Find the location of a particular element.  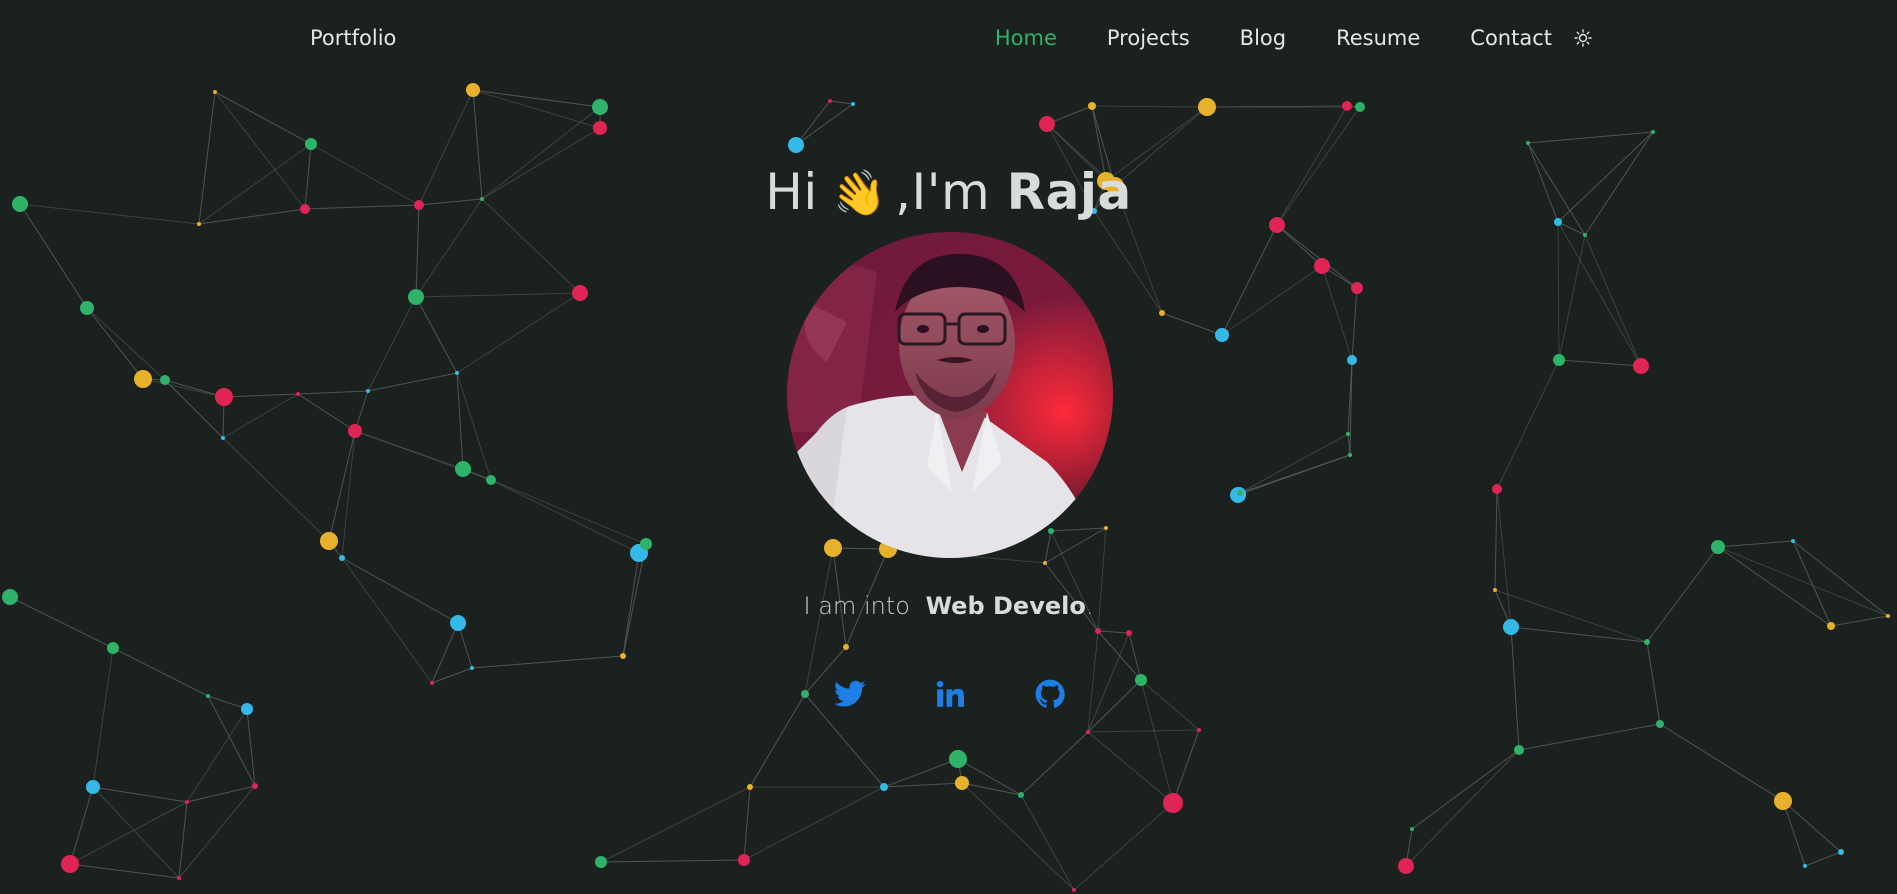

nav-item-home: Home is located at coordinates (1026, 38).